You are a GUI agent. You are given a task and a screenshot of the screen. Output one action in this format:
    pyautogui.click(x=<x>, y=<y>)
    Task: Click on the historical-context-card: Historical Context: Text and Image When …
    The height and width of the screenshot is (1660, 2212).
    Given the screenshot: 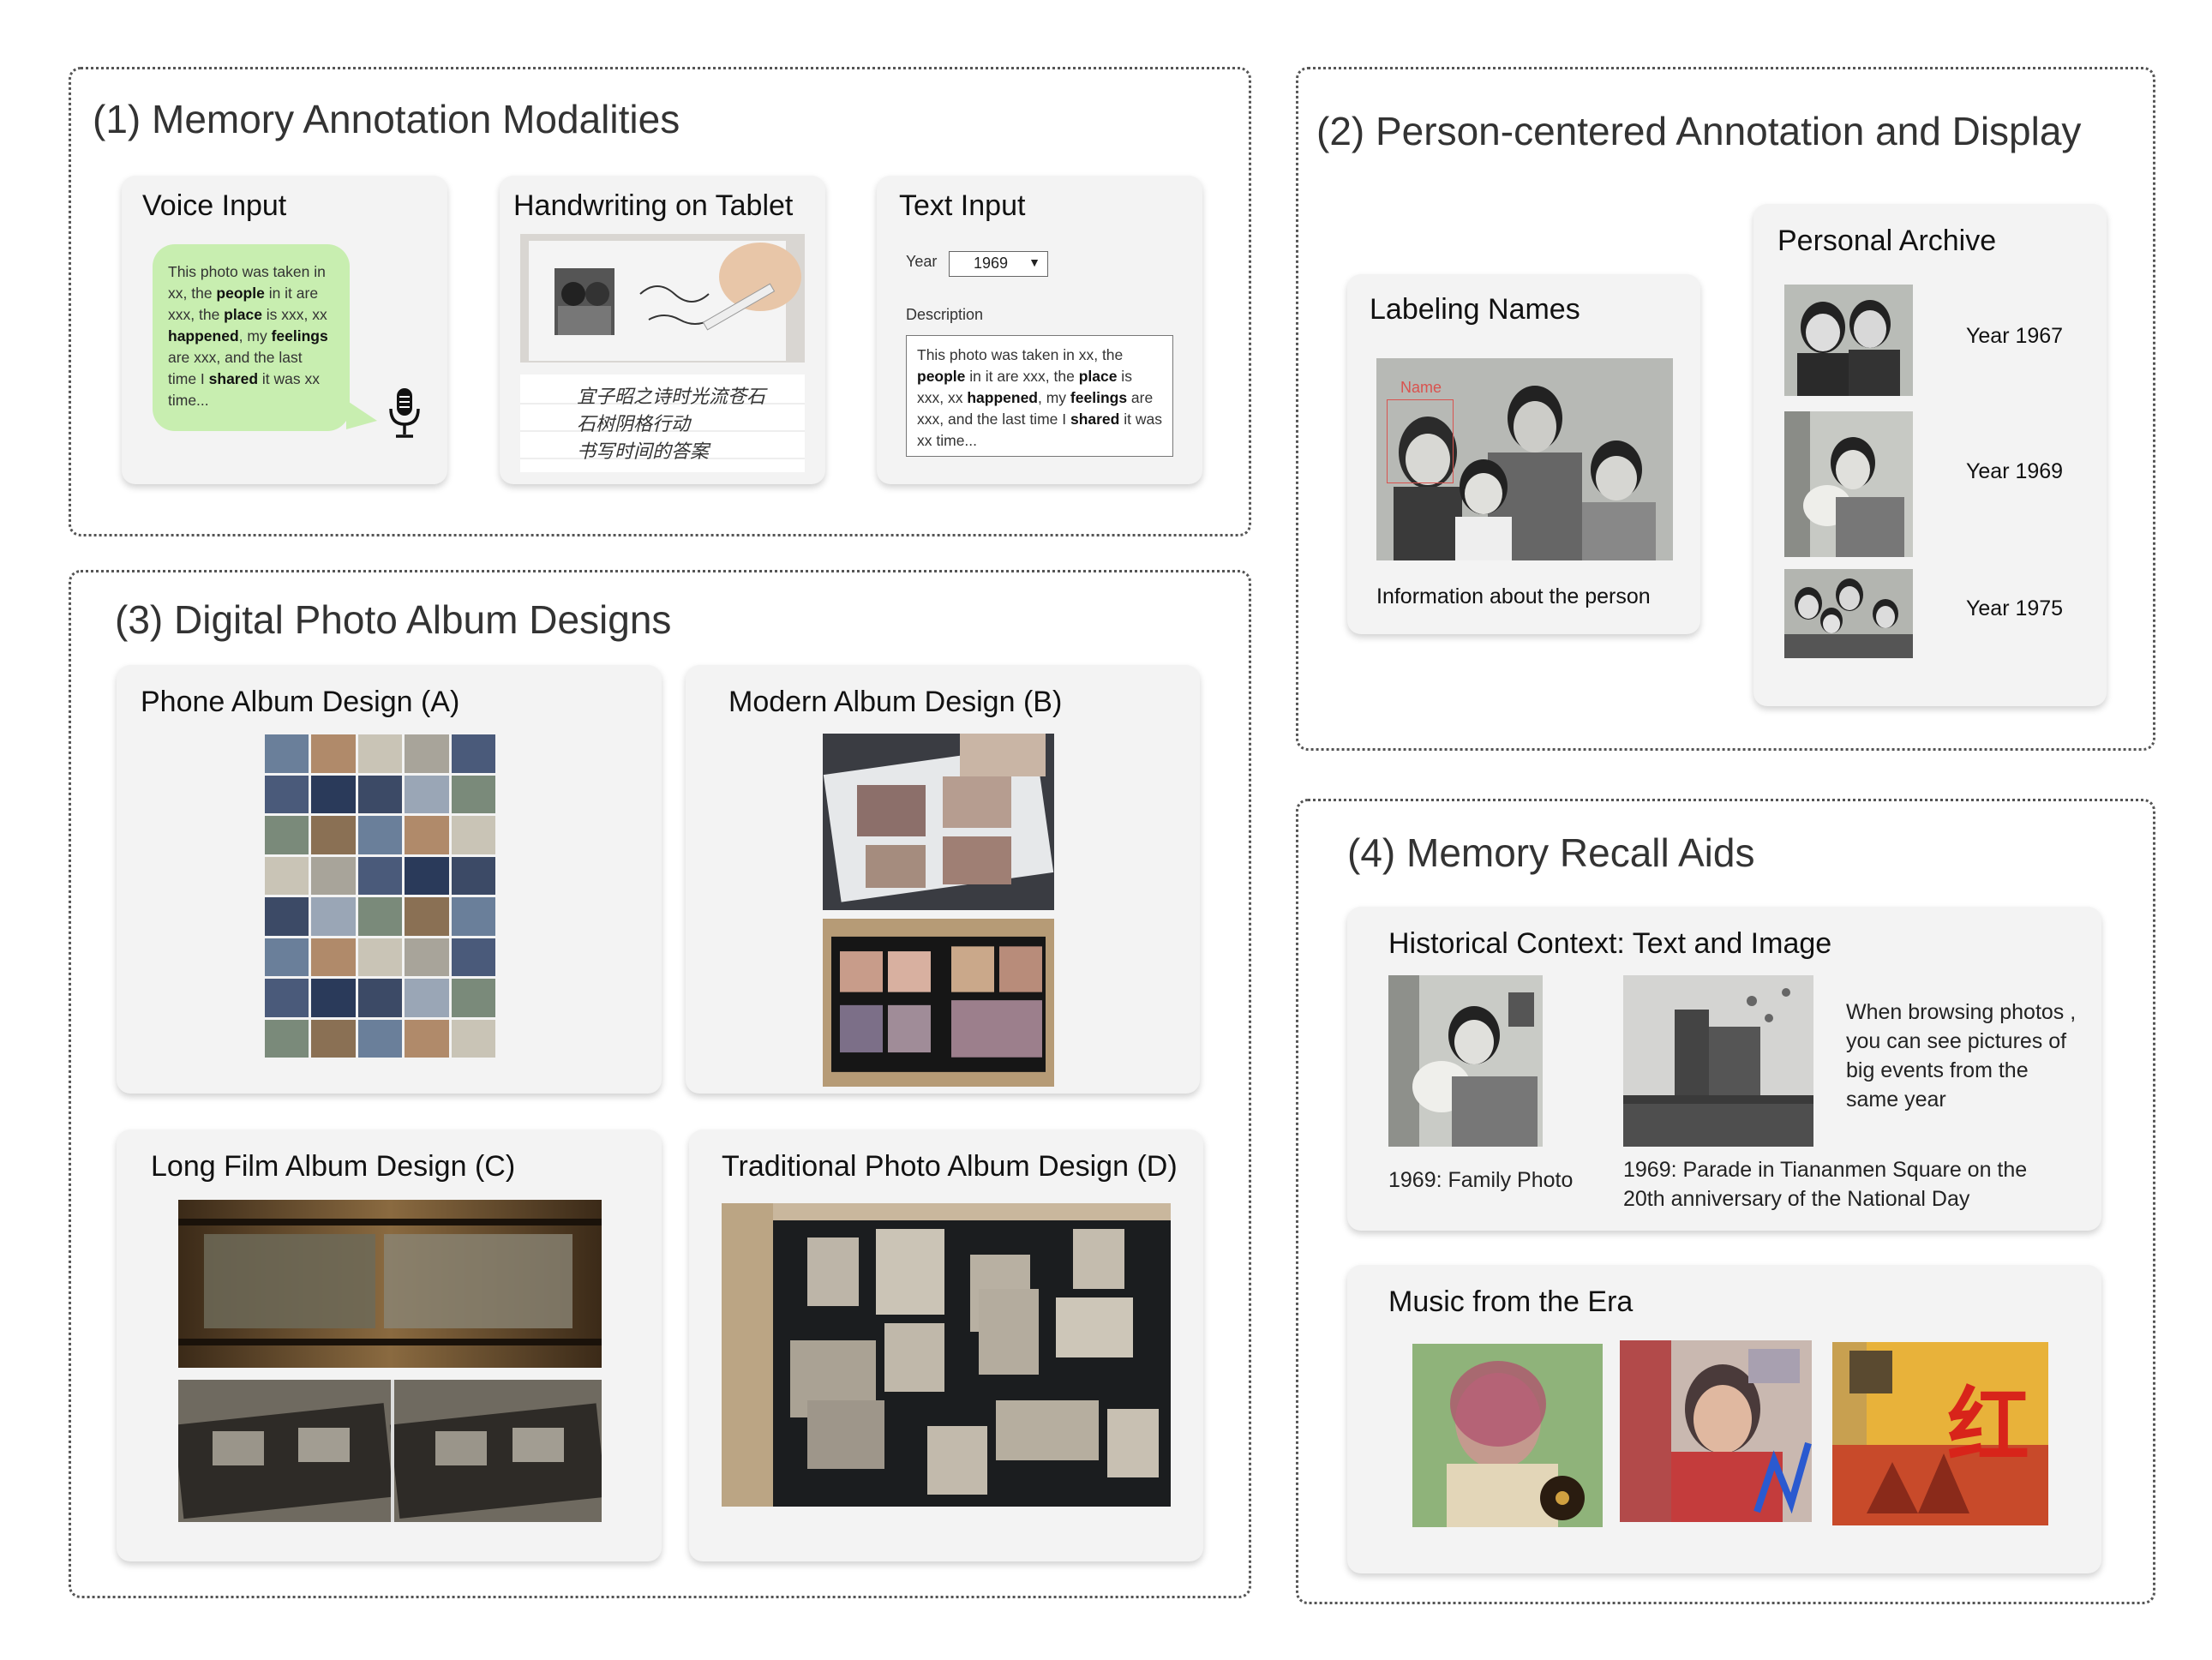 What is the action you would take?
    pyautogui.click(x=1724, y=1069)
    